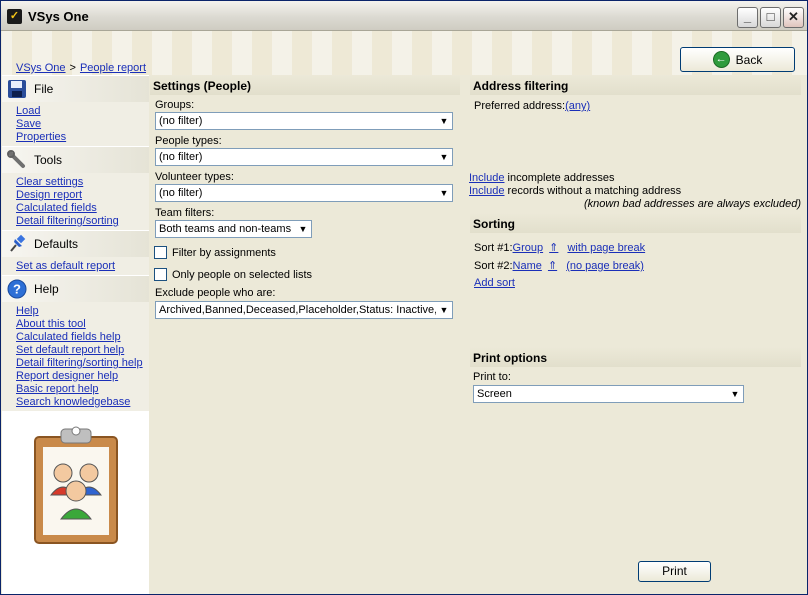  What do you see at coordinates (793, 17) in the screenshot?
I see `close-button: ✕` at bounding box center [793, 17].